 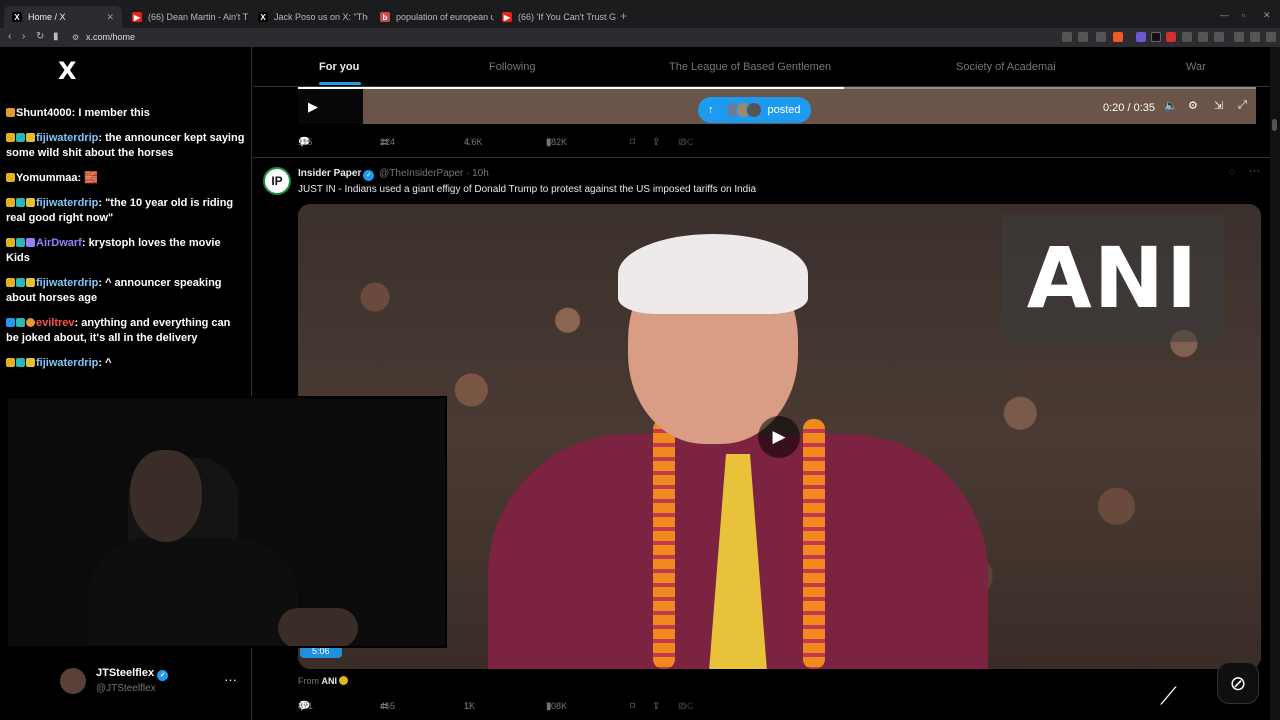 What do you see at coordinates (277, 181) in the screenshot?
I see `avatar: IP` at bounding box center [277, 181].